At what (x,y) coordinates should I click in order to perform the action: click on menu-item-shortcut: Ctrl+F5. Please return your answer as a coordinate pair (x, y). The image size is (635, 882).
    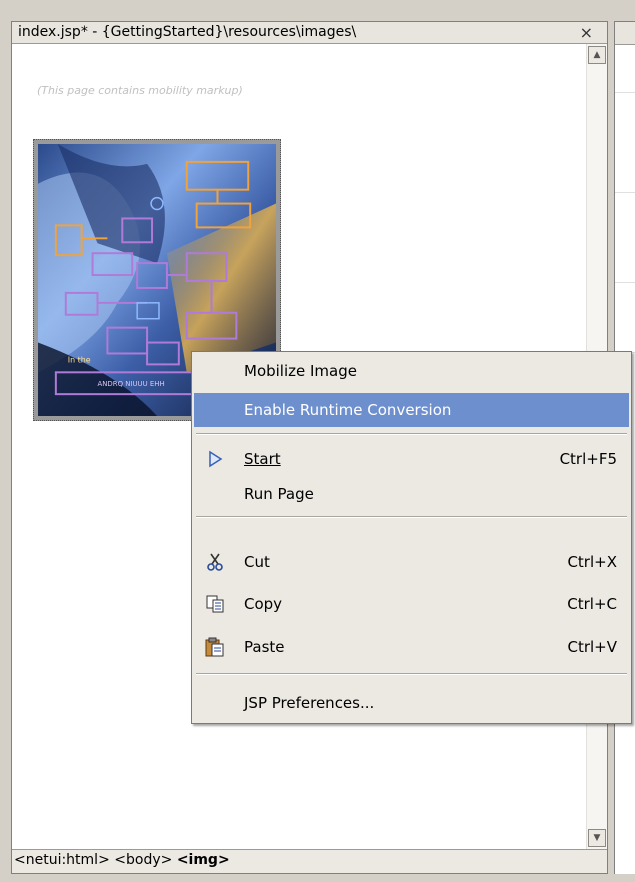
    Looking at the image, I should click on (588, 459).